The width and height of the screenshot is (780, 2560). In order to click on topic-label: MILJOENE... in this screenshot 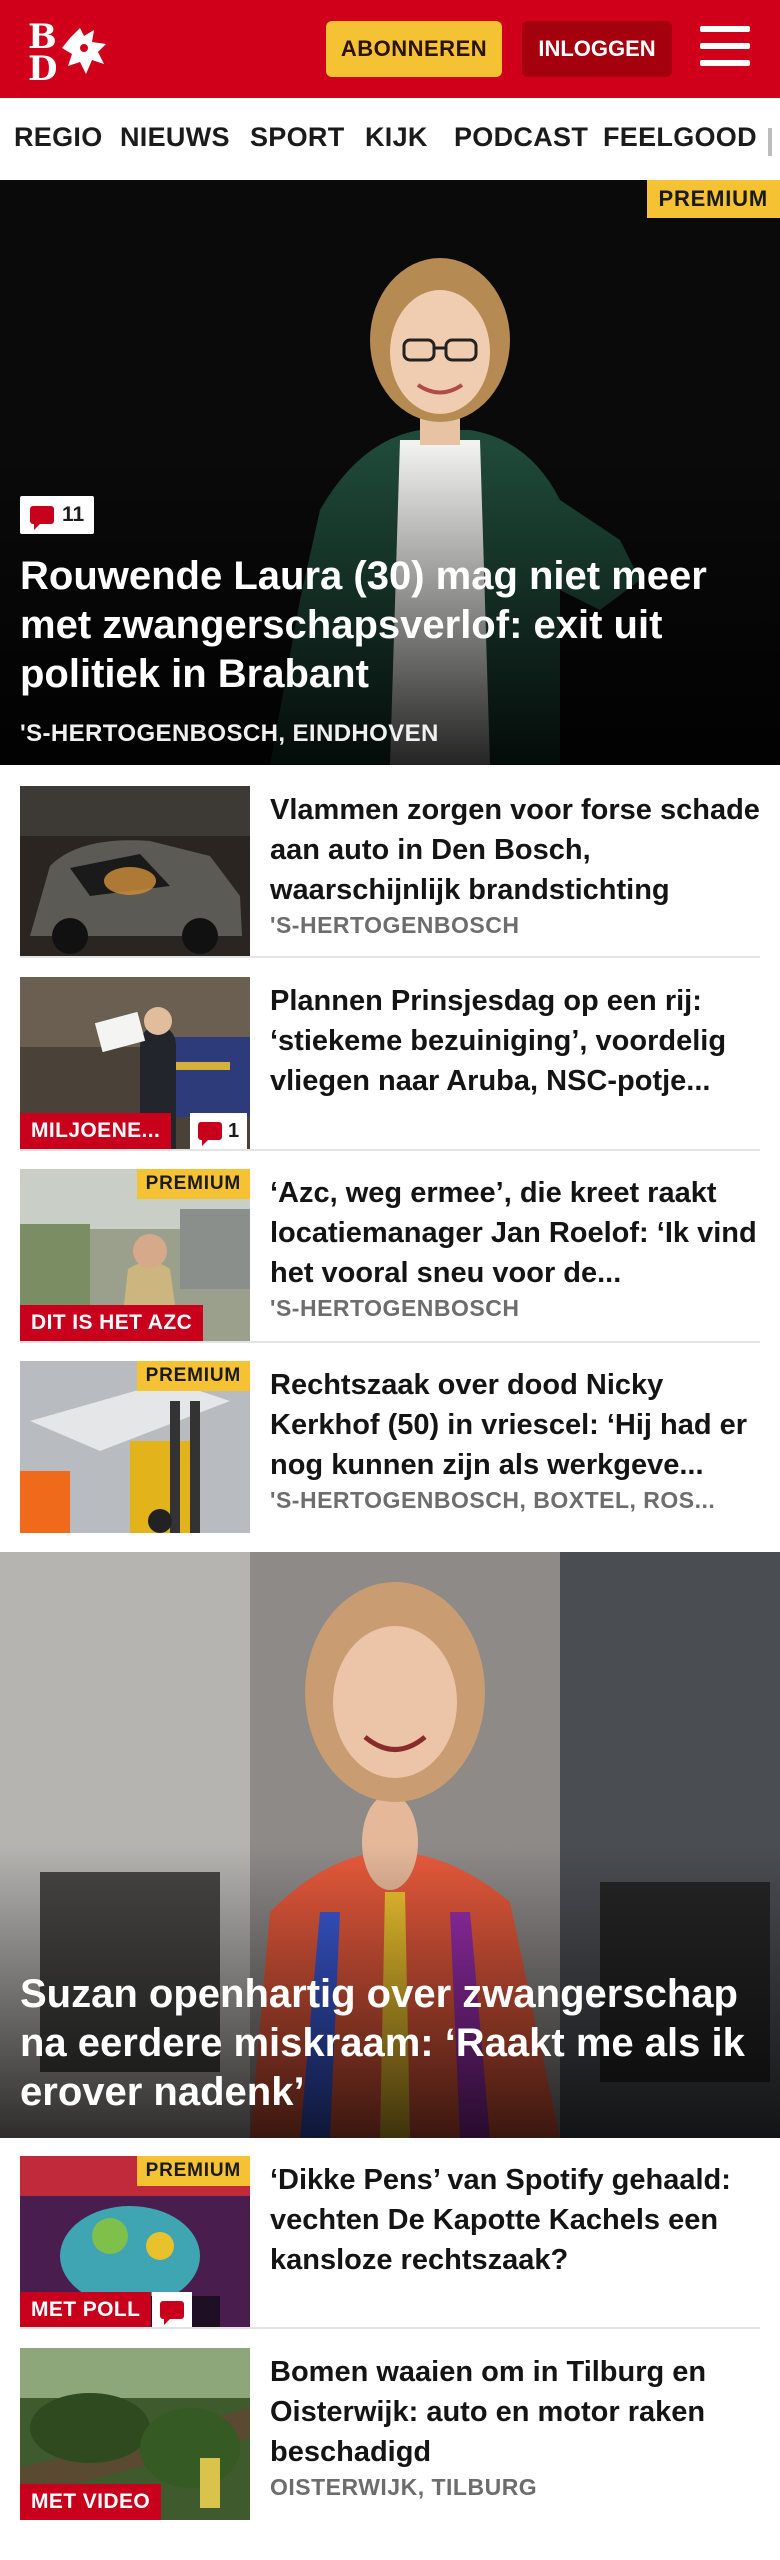, I will do `click(96, 1131)`.